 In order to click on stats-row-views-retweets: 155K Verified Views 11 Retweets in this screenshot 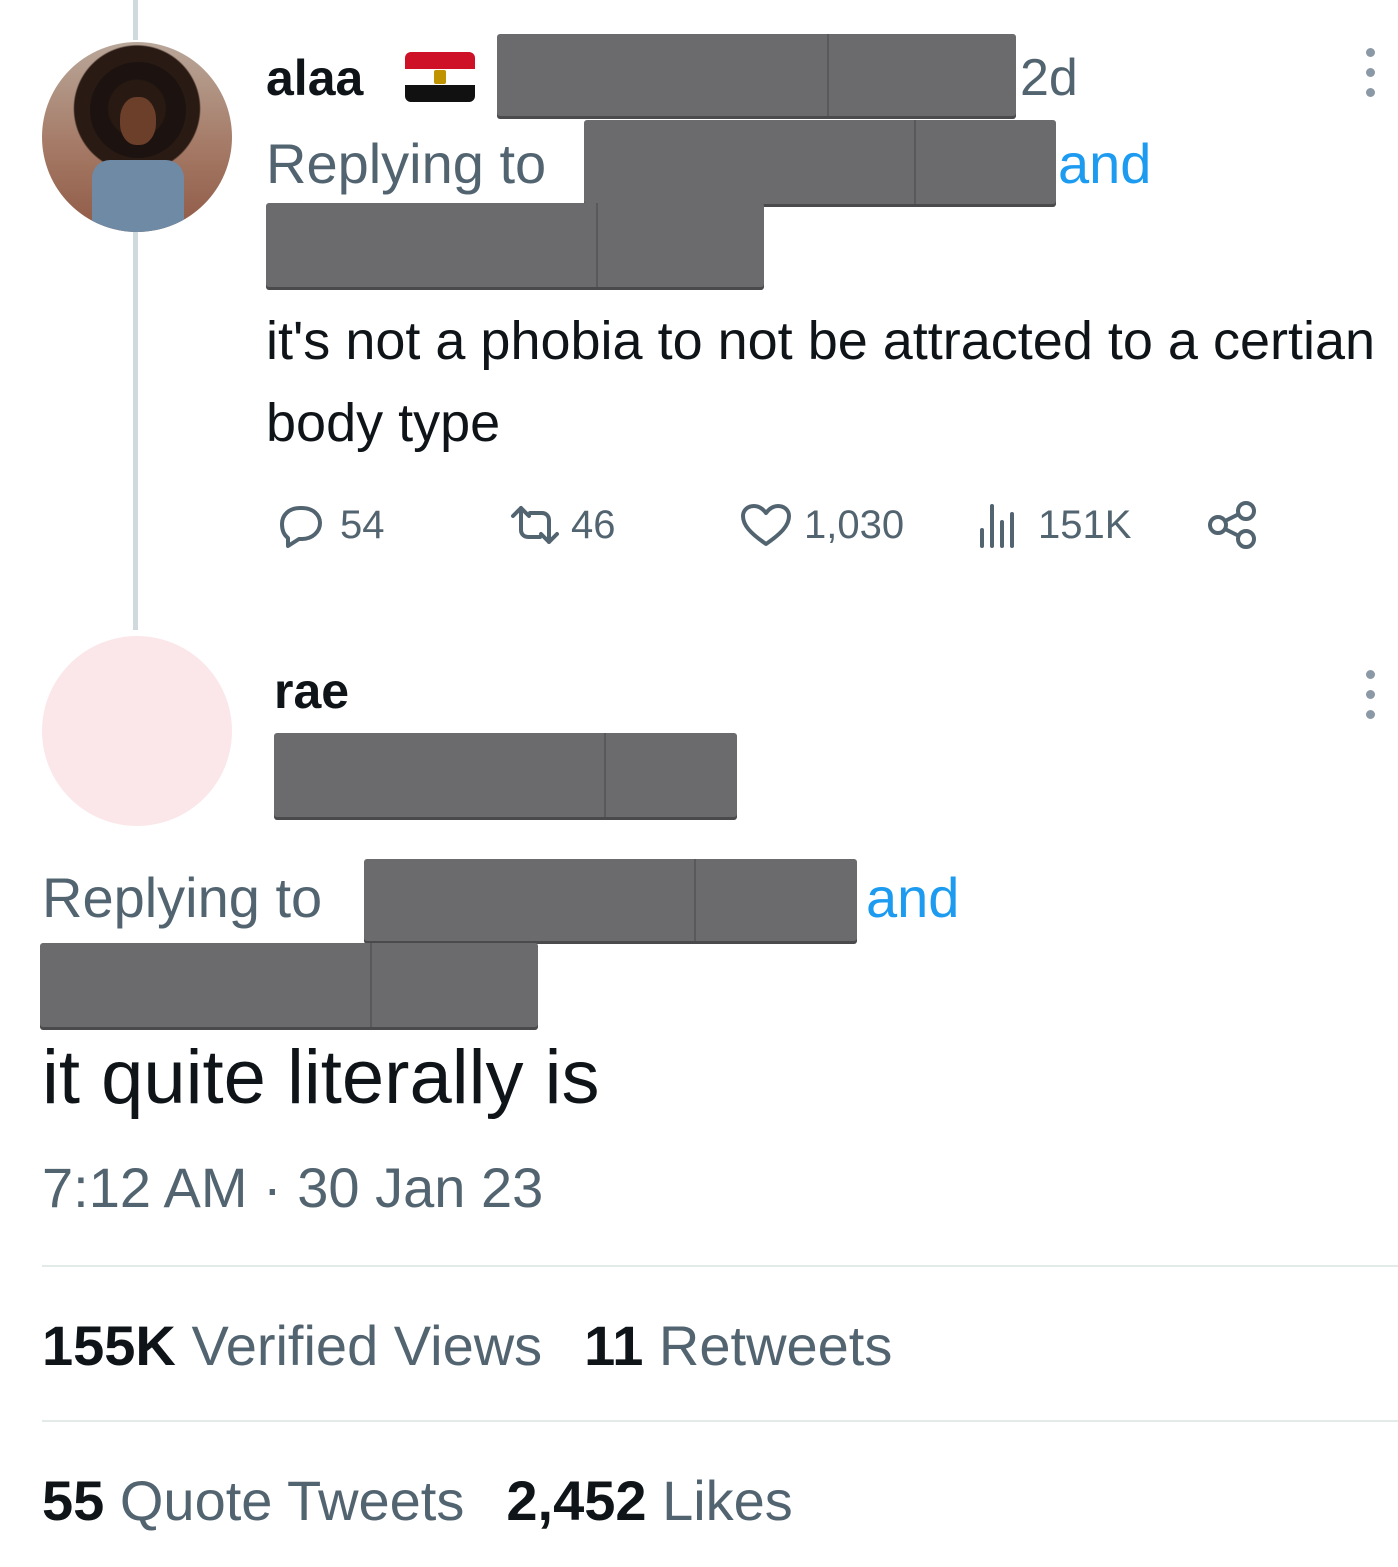, I will do `click(467, 1346)`.